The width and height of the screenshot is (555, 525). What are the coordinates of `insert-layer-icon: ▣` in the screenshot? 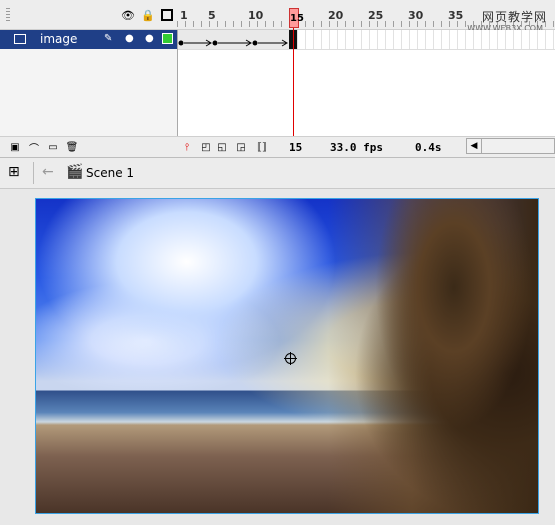 It's located at (15, 147).